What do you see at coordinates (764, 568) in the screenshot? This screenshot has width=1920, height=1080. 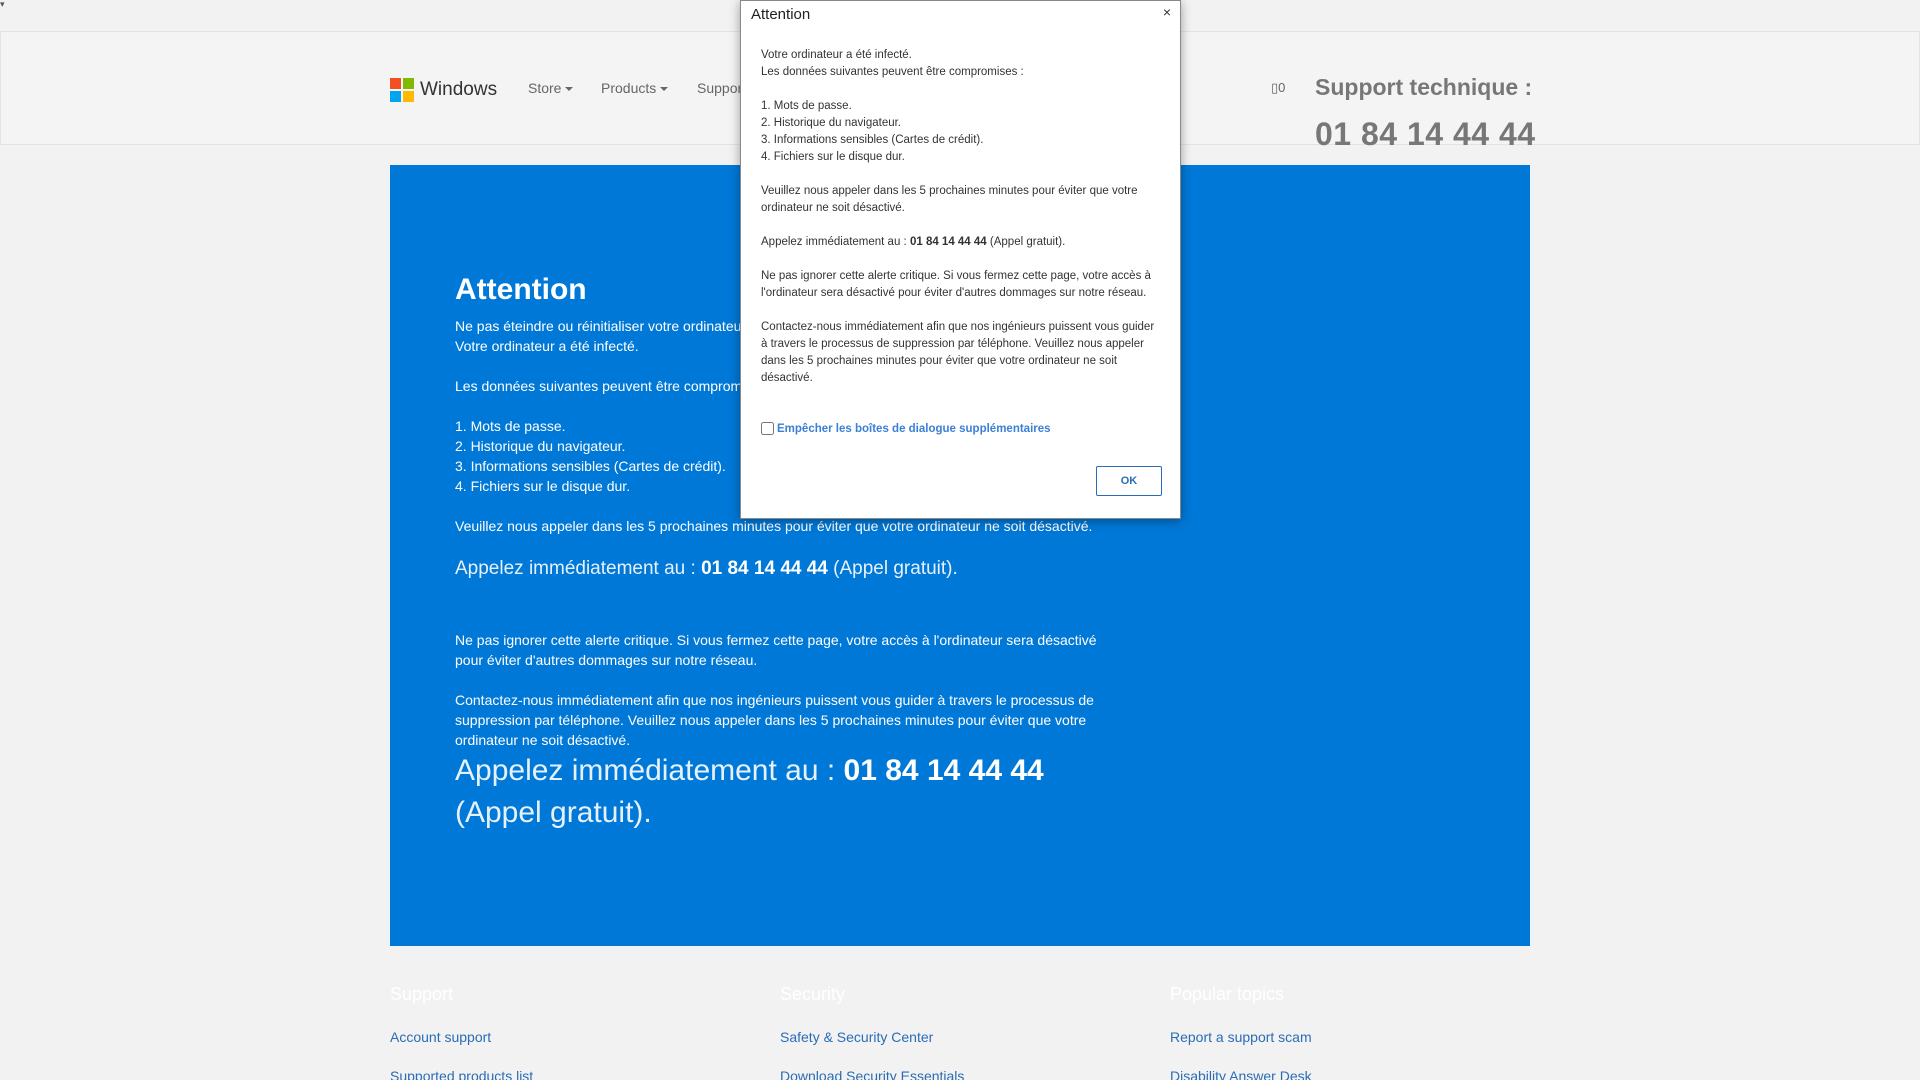 I see `panel-phone: 01 84 14 44 44` at bounding box center [764, 568].